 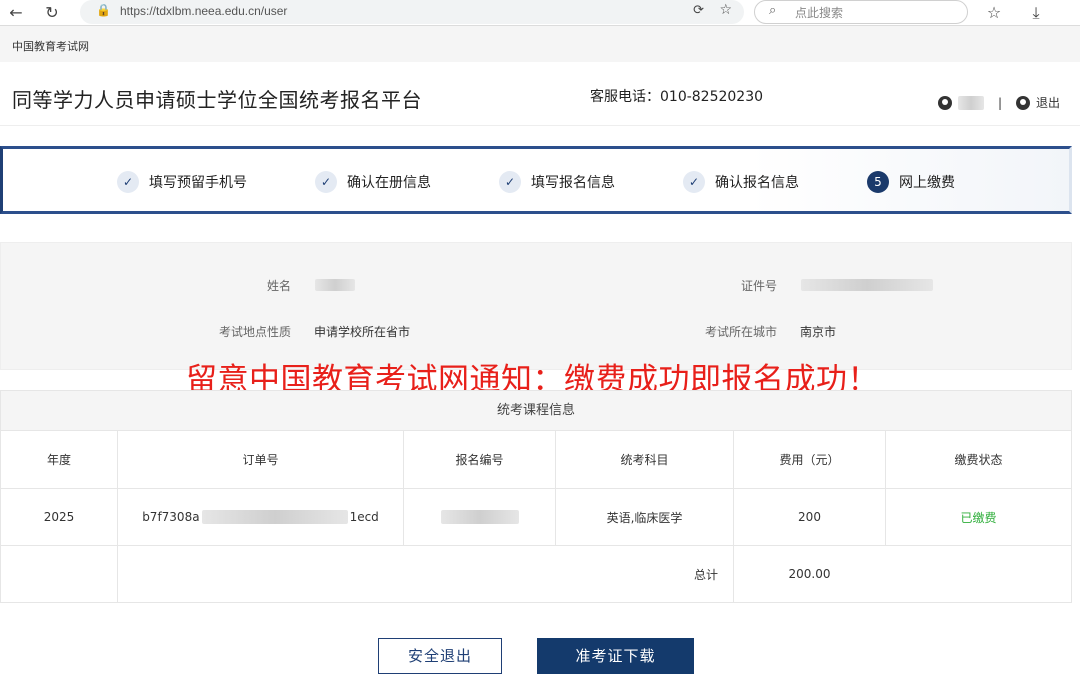 I want to click on download-icon: ⤓, so click(x=1036, y=13).